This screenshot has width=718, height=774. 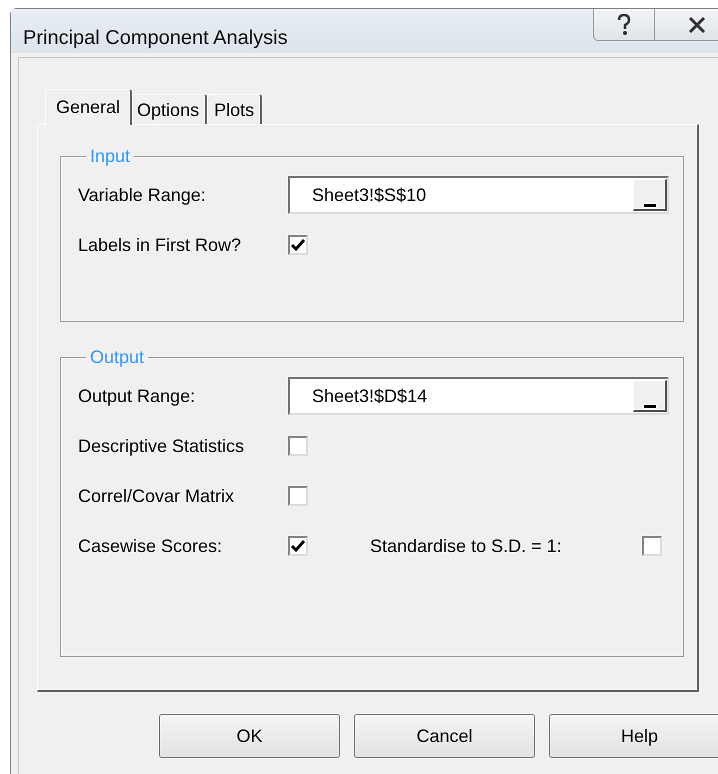 I want to click on dialog-button: Help, so click(x=633, y=736).